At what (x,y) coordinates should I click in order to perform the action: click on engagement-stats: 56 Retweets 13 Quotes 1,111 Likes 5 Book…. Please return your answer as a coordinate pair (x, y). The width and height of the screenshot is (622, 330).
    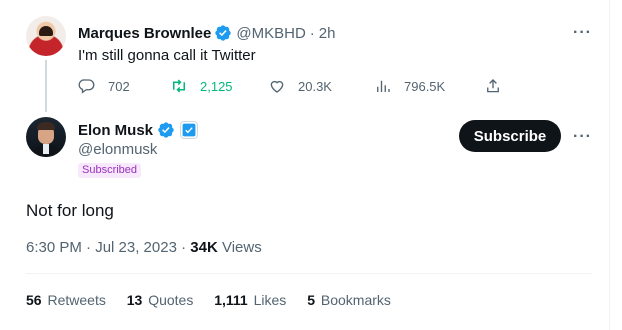
    Looking at the image, I should click on (217, 300).